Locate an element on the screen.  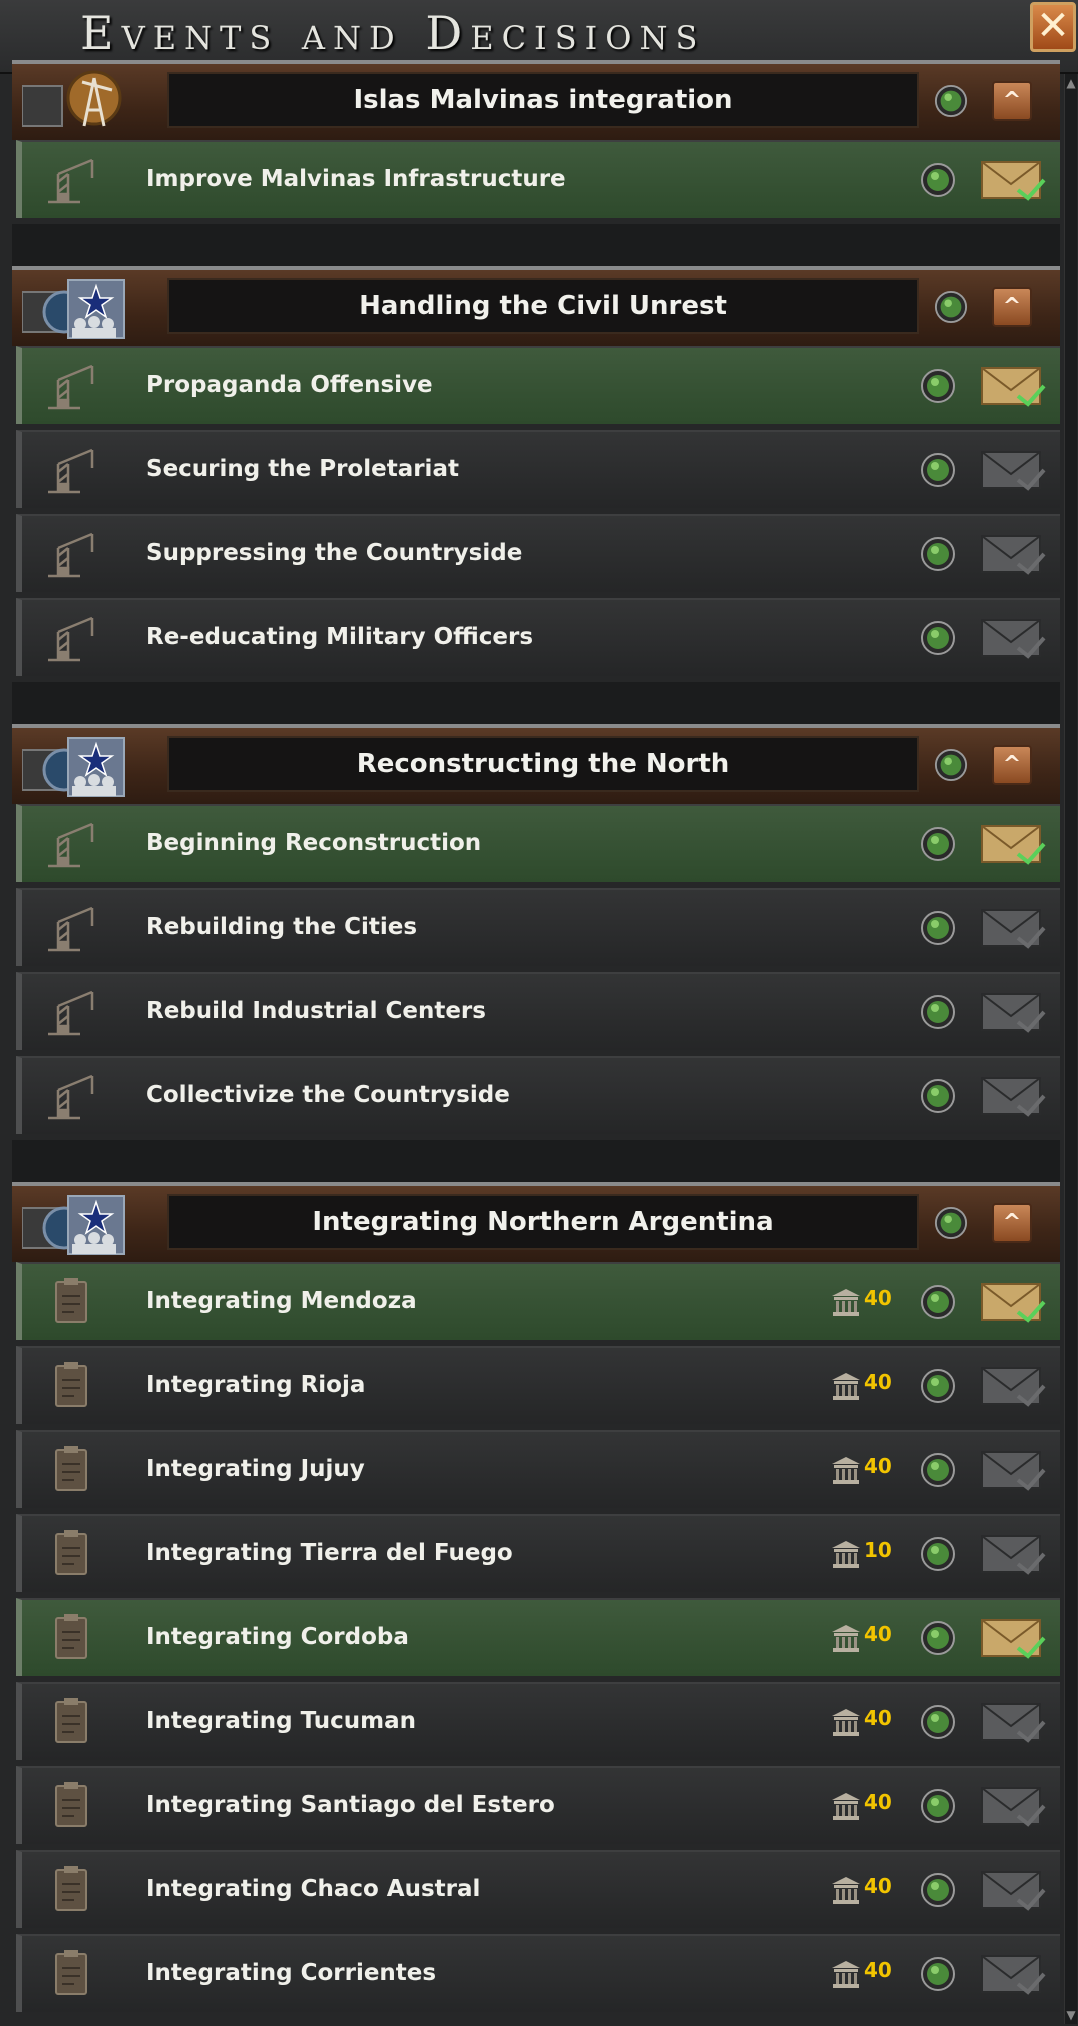
close-button: ✕ is located at coordinates (1053, 27).